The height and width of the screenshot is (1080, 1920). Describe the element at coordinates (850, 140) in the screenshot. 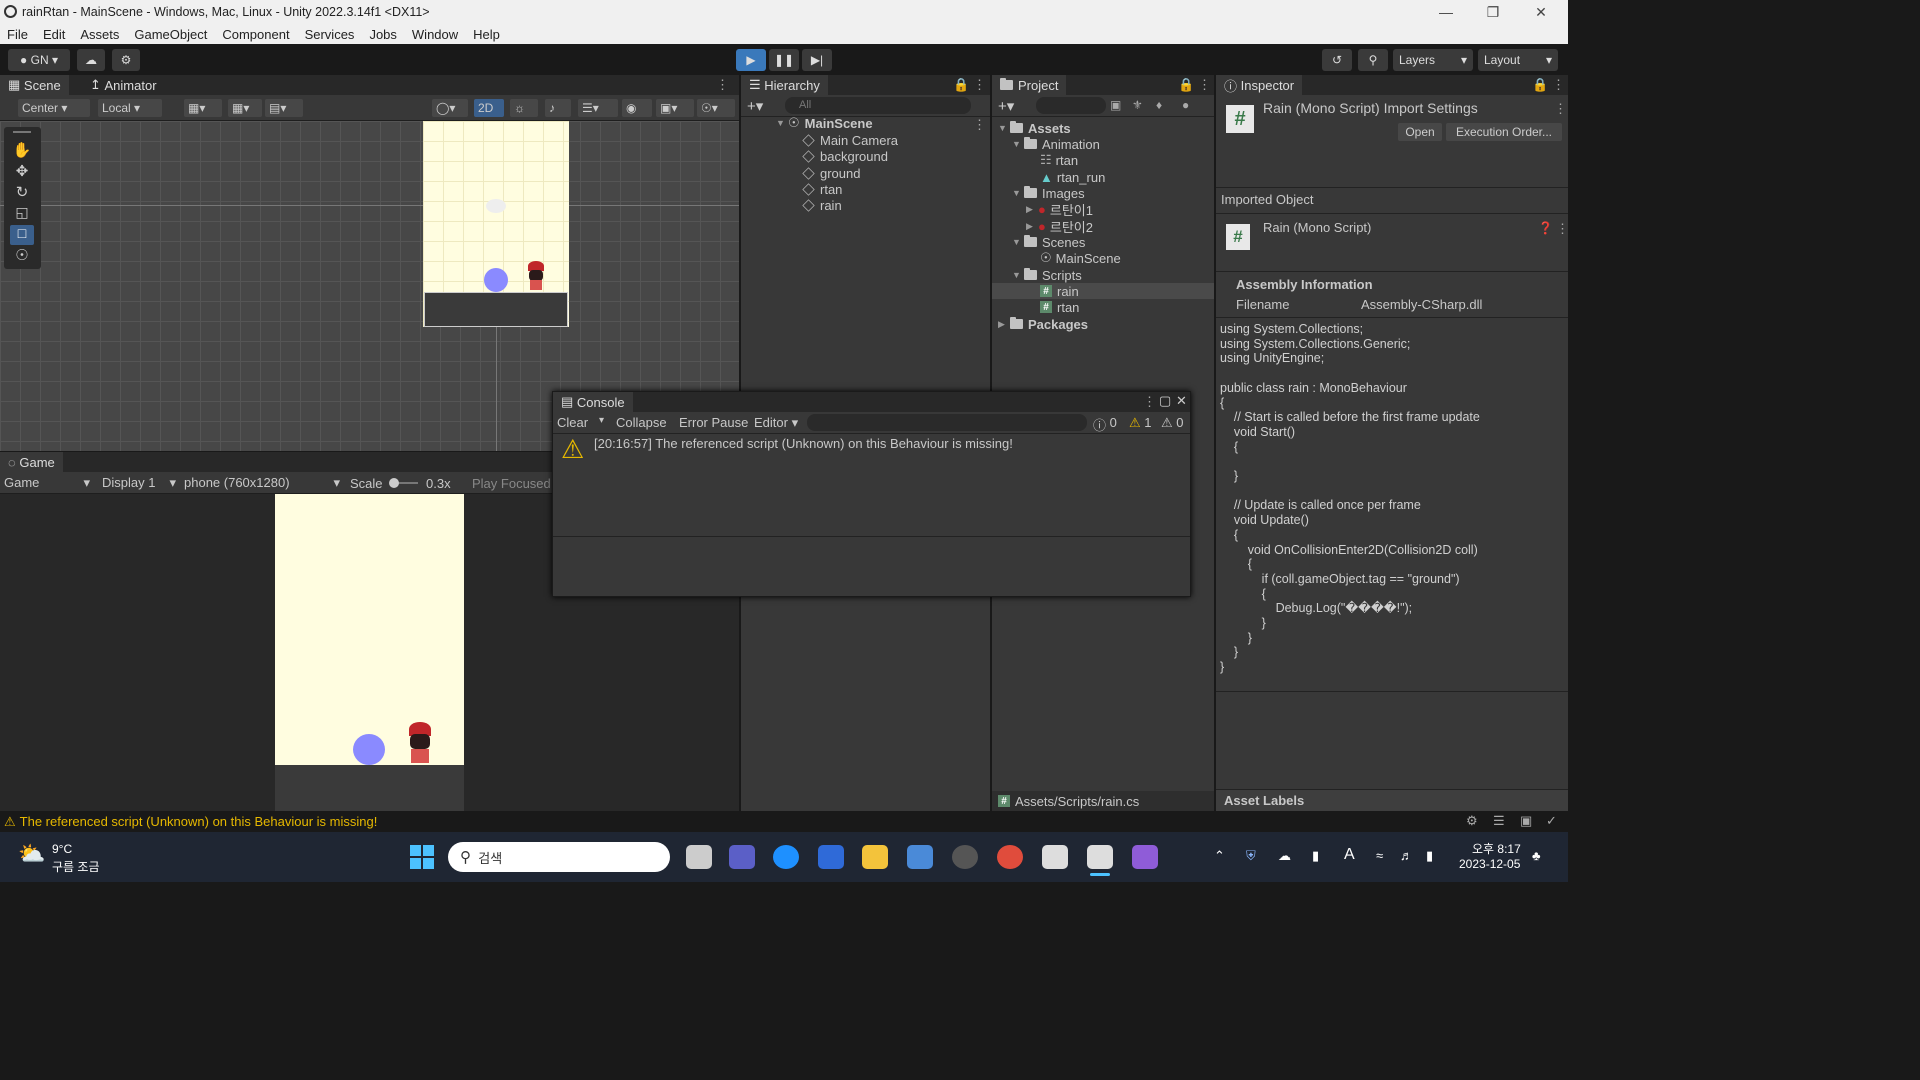

I see `hierarchy-item-main-camera: Main Camera` at that location.